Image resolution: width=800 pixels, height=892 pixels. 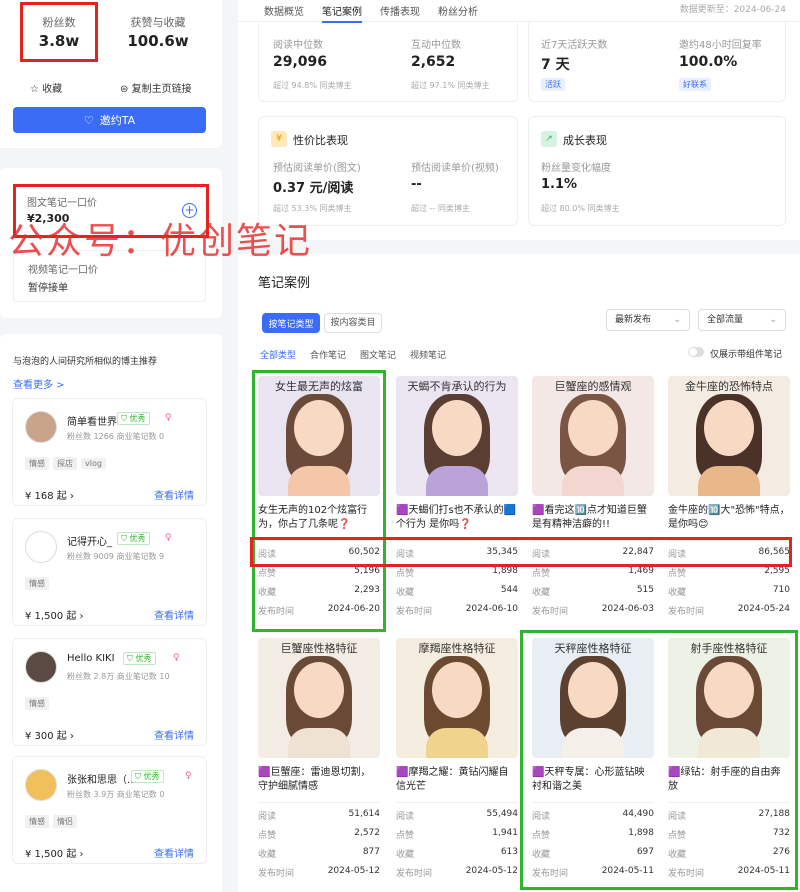 I want to click on traffic-select: 全部流量 ⌄, so click(x=742, y=320).